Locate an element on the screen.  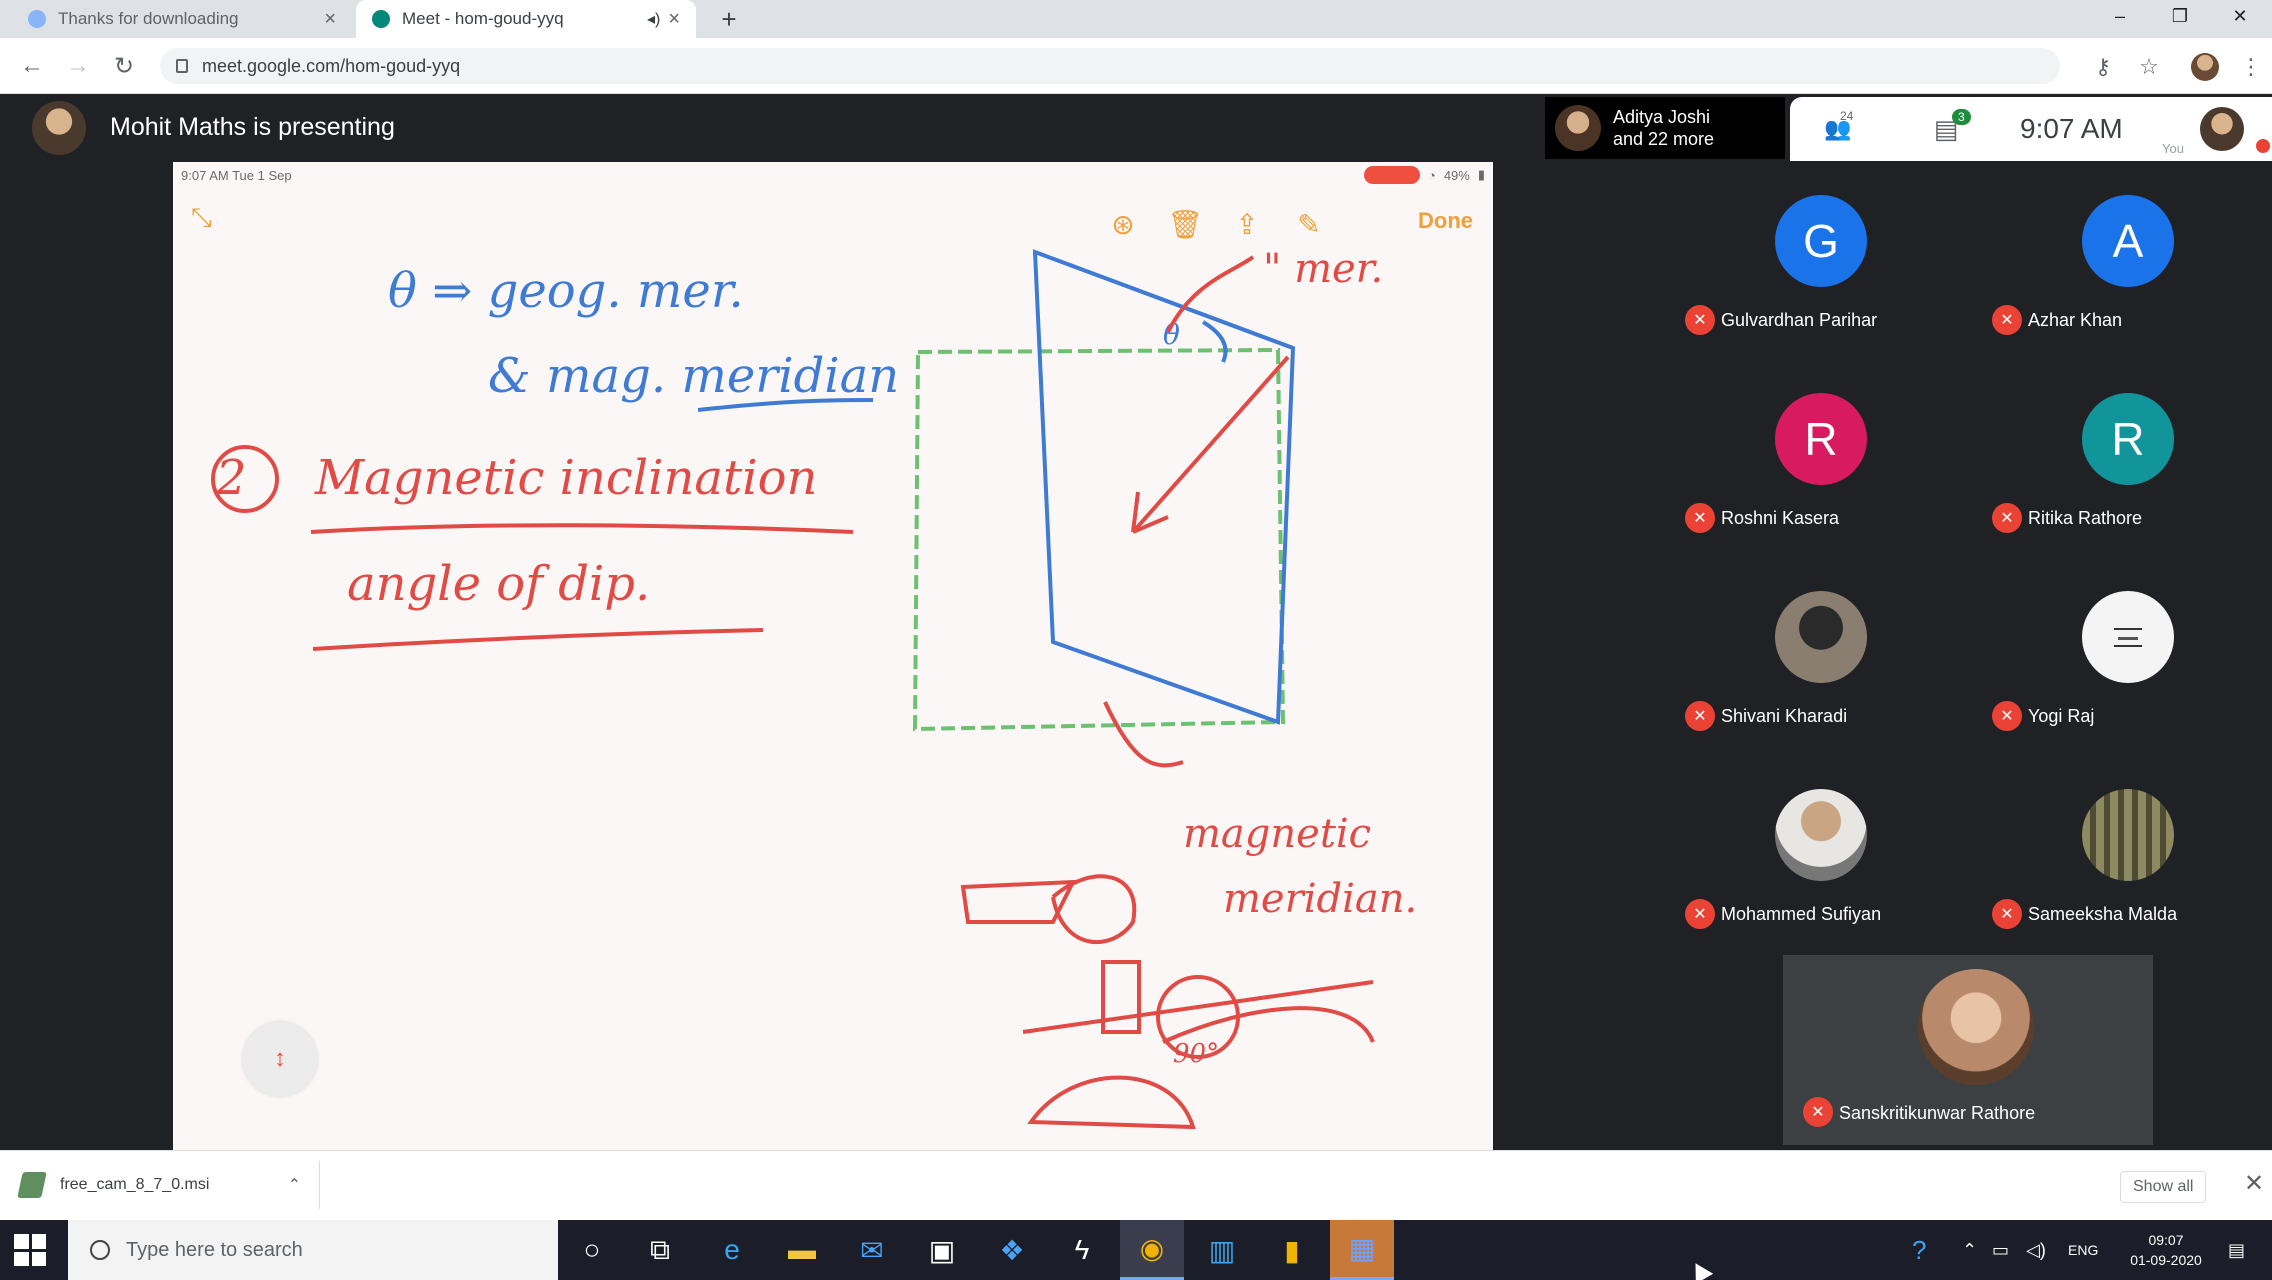
participant-tile: ✕ Shivani Kharadi is located at coordinates (1815, 658).